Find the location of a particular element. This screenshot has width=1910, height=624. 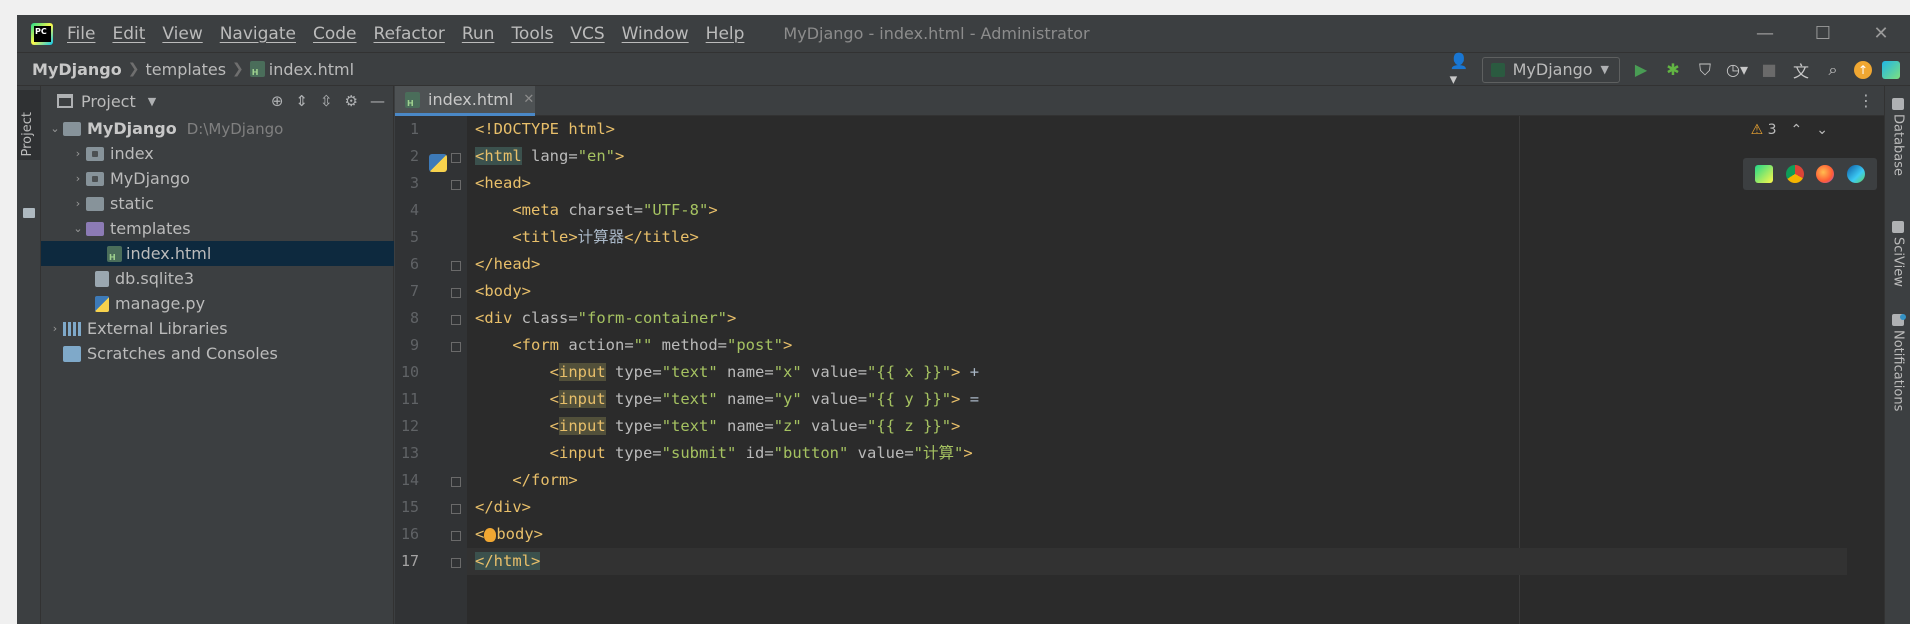

tree-item-static: › static is located at coordinates (217, 203).